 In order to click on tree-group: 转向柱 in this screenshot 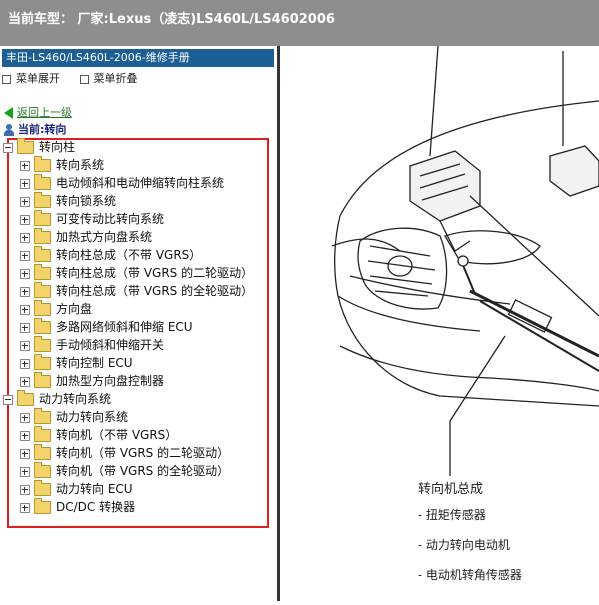, I will do `click(39, 147)`.